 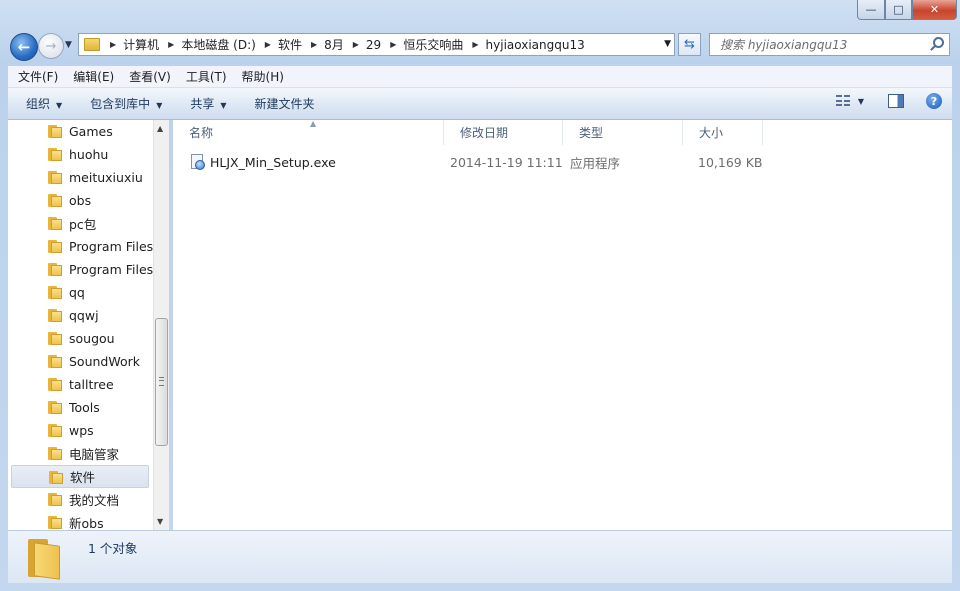 What do you see at coordinates (273, 162) in the screenshot?
I see `file-name: HLJX_Min_Setup.exe` at bounding box center [273, 162].